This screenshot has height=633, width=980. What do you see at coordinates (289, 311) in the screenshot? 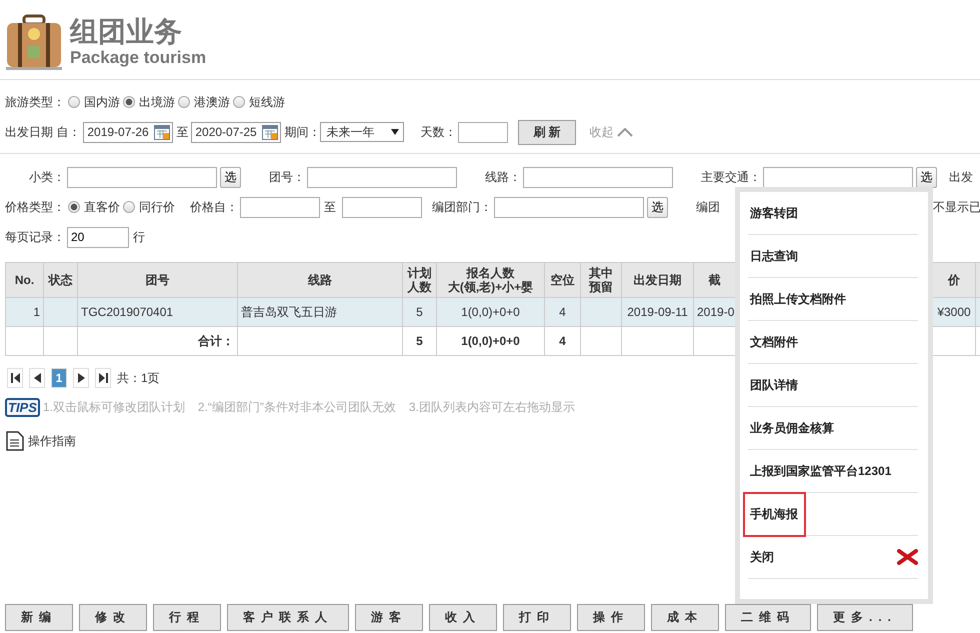
I see `table-cell: 普吉岛双飞五日游` at bounding box center [289, 311].